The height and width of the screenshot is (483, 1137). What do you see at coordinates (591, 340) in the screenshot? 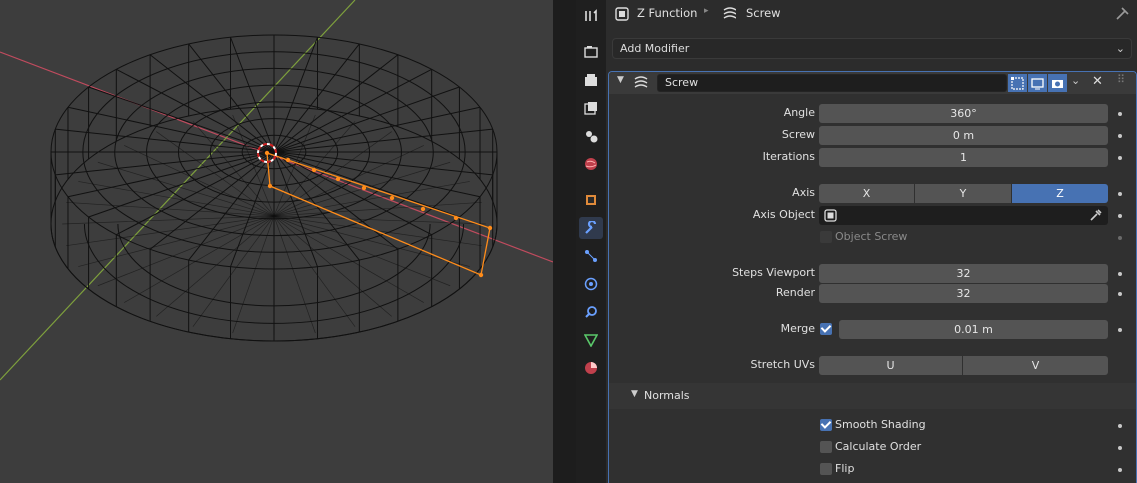
I see `data-icon` at bounding box center [591, 340].